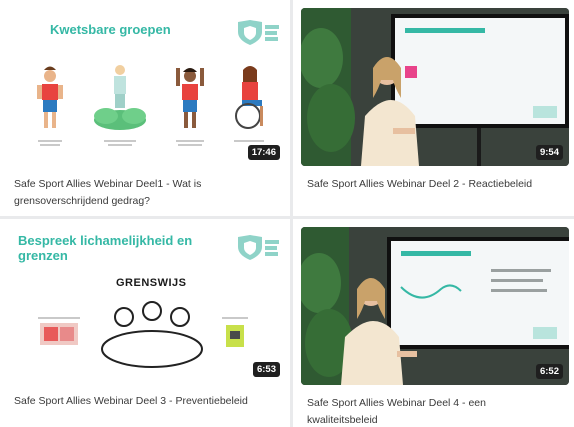  I want to click on slide-heading-1: Kwetsbare groepen, so click(110, 29).